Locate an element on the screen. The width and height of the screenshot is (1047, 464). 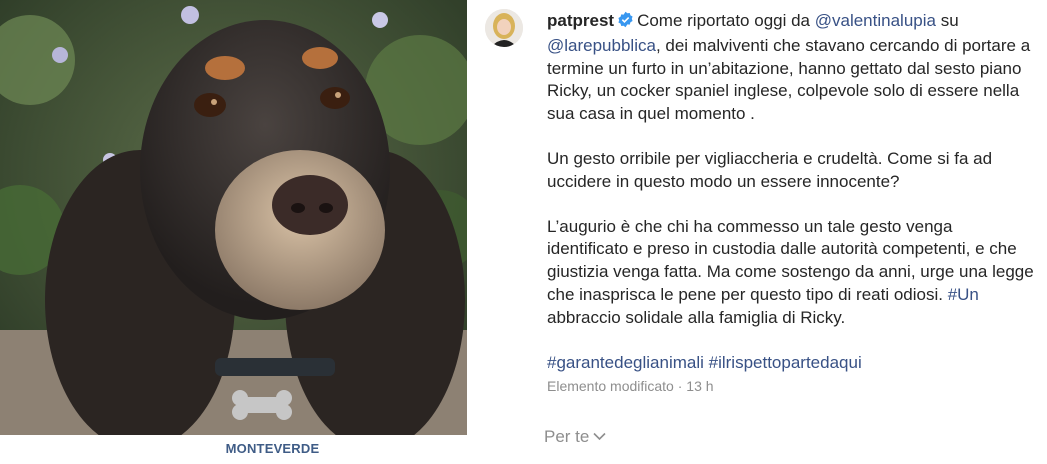
chevron-down-icon is located at coordinates (599, 436).